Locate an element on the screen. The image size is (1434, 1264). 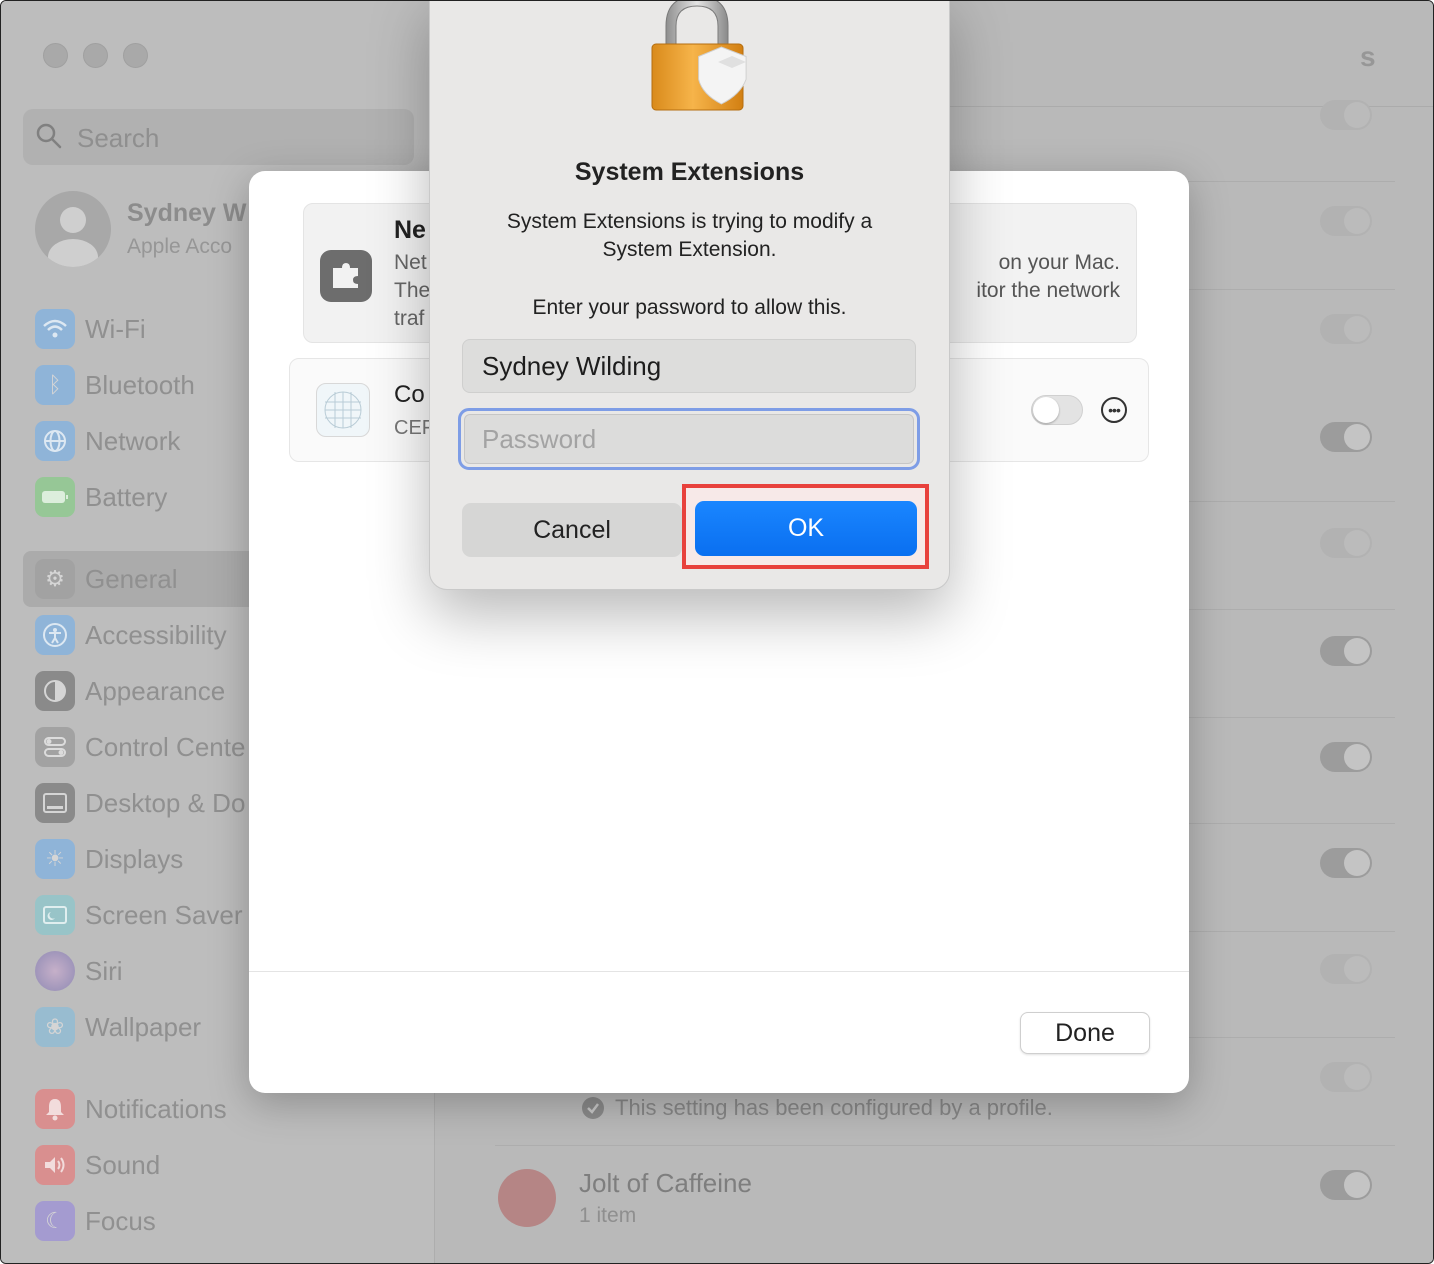
search-icon is located at coordinates (49, 136).